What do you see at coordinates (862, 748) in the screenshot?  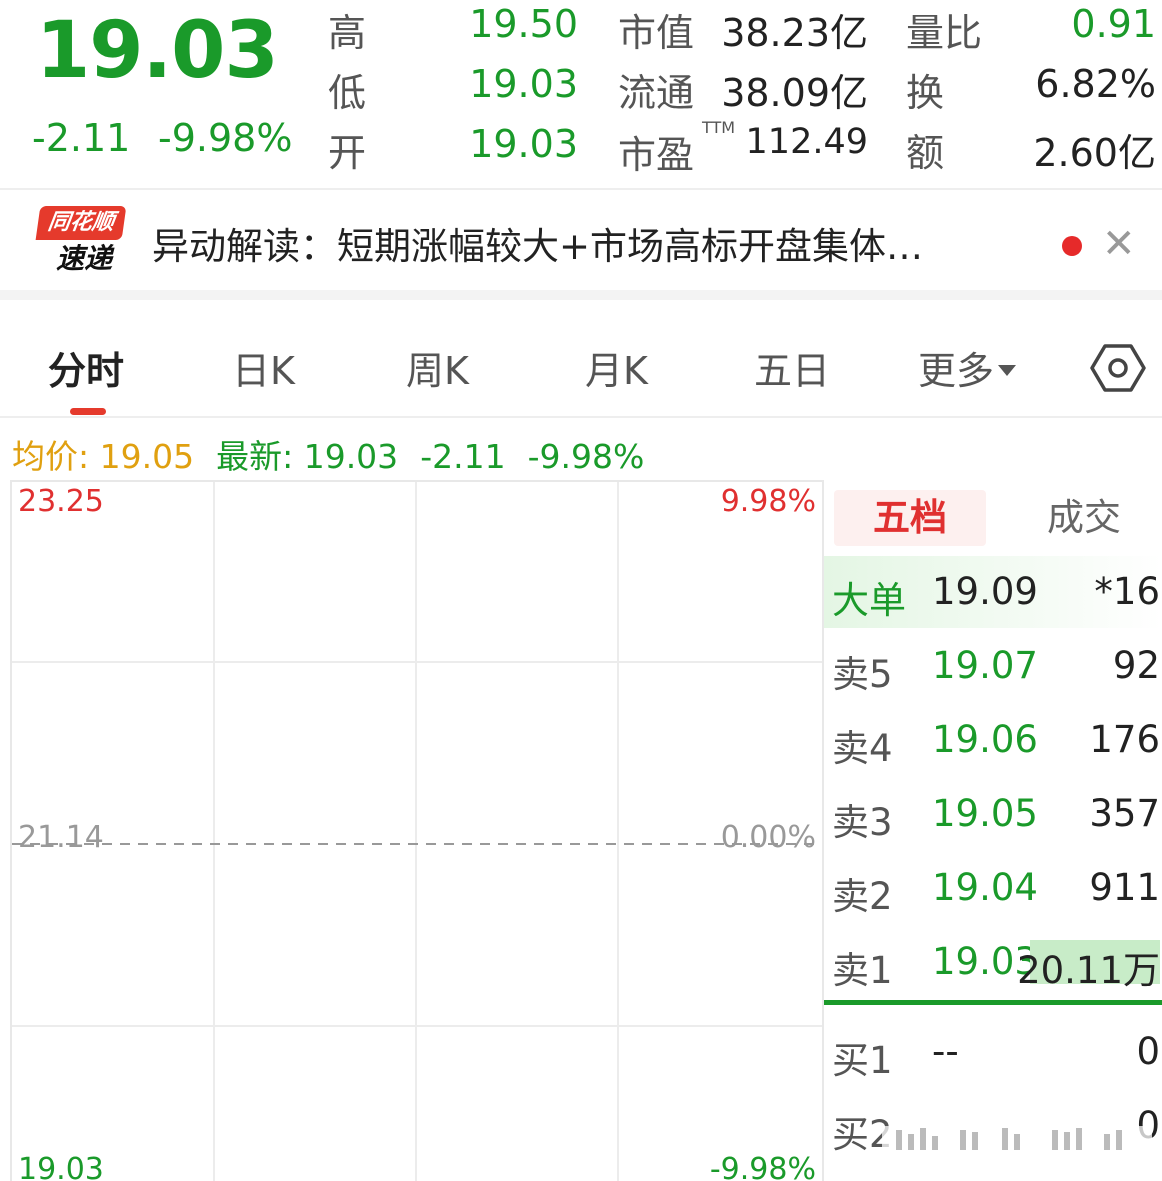 I see `ask-label: 卖4` at bounding box center [862, 748].